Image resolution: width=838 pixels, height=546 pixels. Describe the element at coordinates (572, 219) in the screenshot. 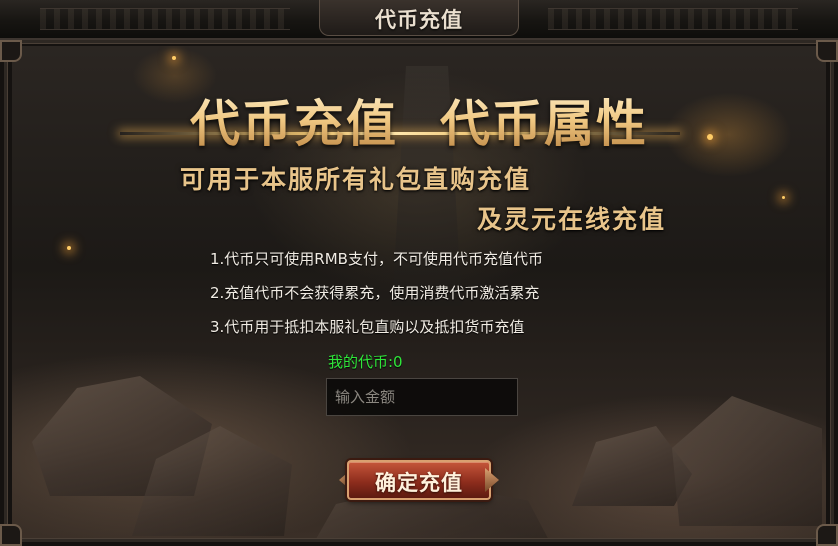

I see `banner-subtitle-2: 及灵元在线充值` at that location.